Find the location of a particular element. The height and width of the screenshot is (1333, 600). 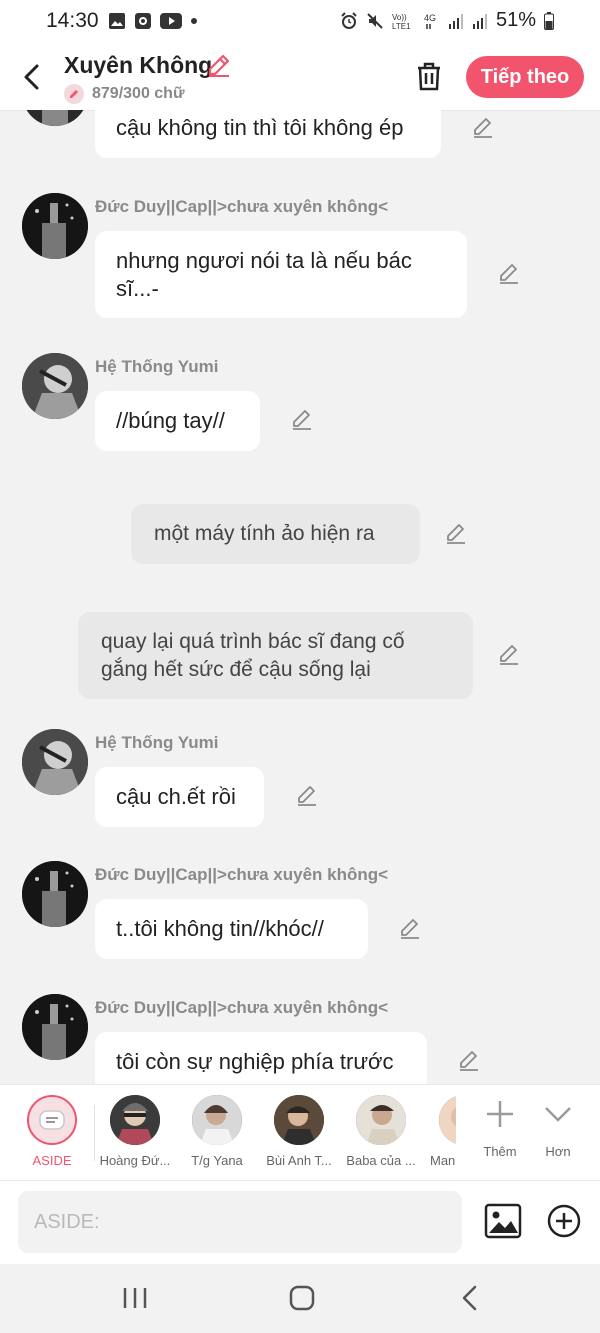

system-icons: Vo)) LTE1 4G 51% is located at coordinates (447, 20).